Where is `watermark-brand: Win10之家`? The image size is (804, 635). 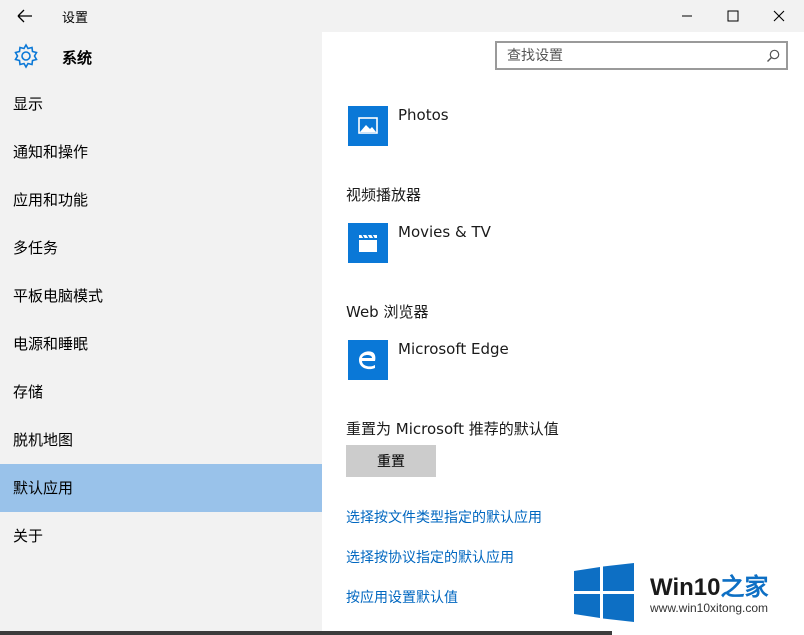 watermark-brand: Win10之家 is located at coordinates (709, 584).